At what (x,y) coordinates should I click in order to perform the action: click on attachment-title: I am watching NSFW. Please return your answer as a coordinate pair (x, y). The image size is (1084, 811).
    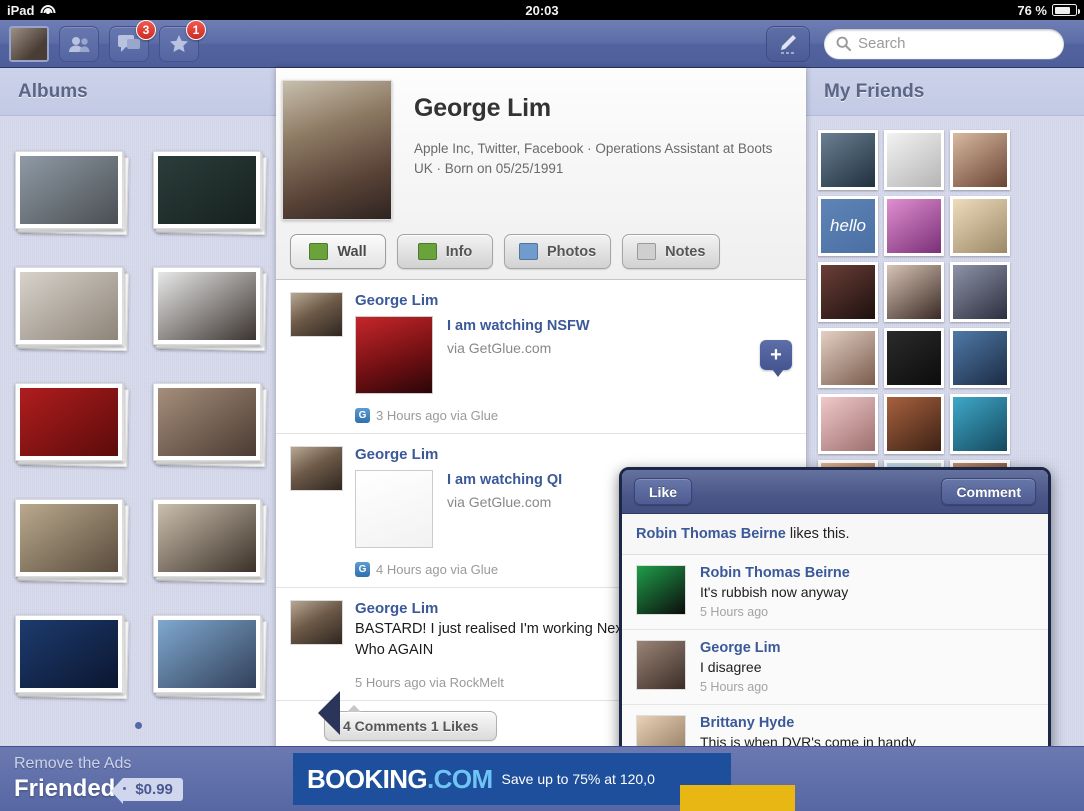
    Looking at the image, I should click on (518, 326).